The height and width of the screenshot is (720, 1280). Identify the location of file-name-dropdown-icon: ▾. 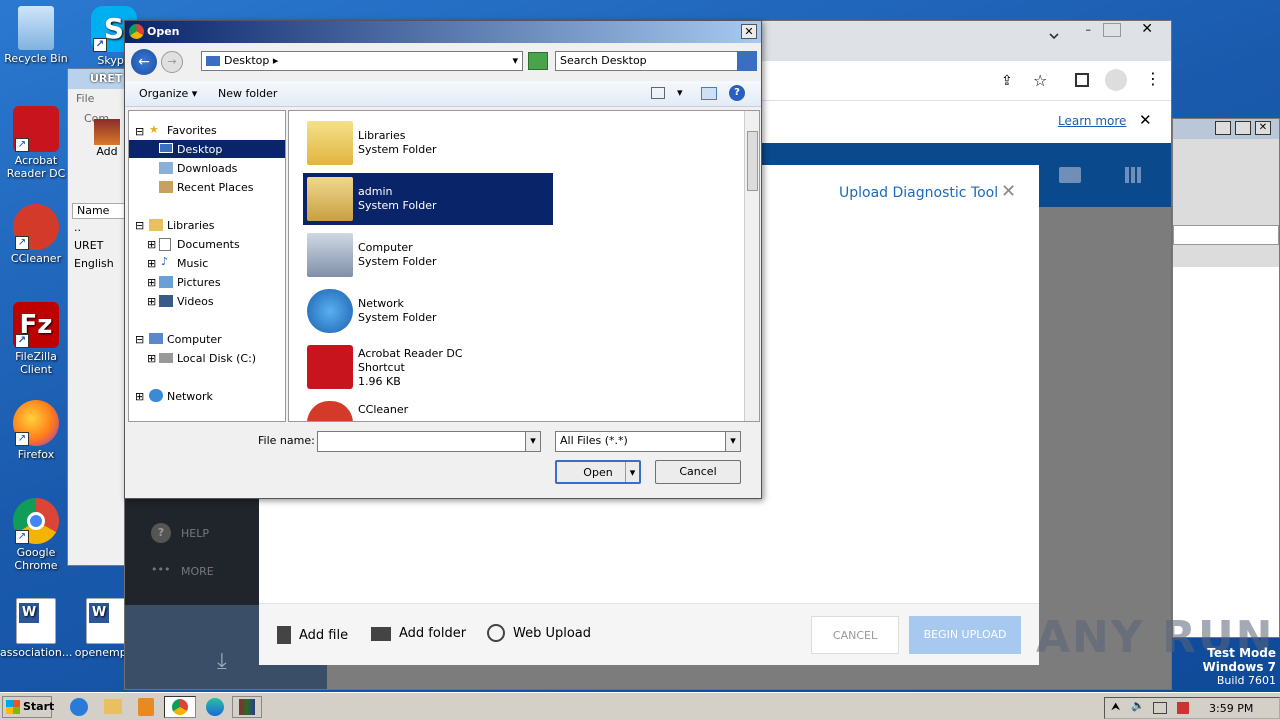
(533, 441).